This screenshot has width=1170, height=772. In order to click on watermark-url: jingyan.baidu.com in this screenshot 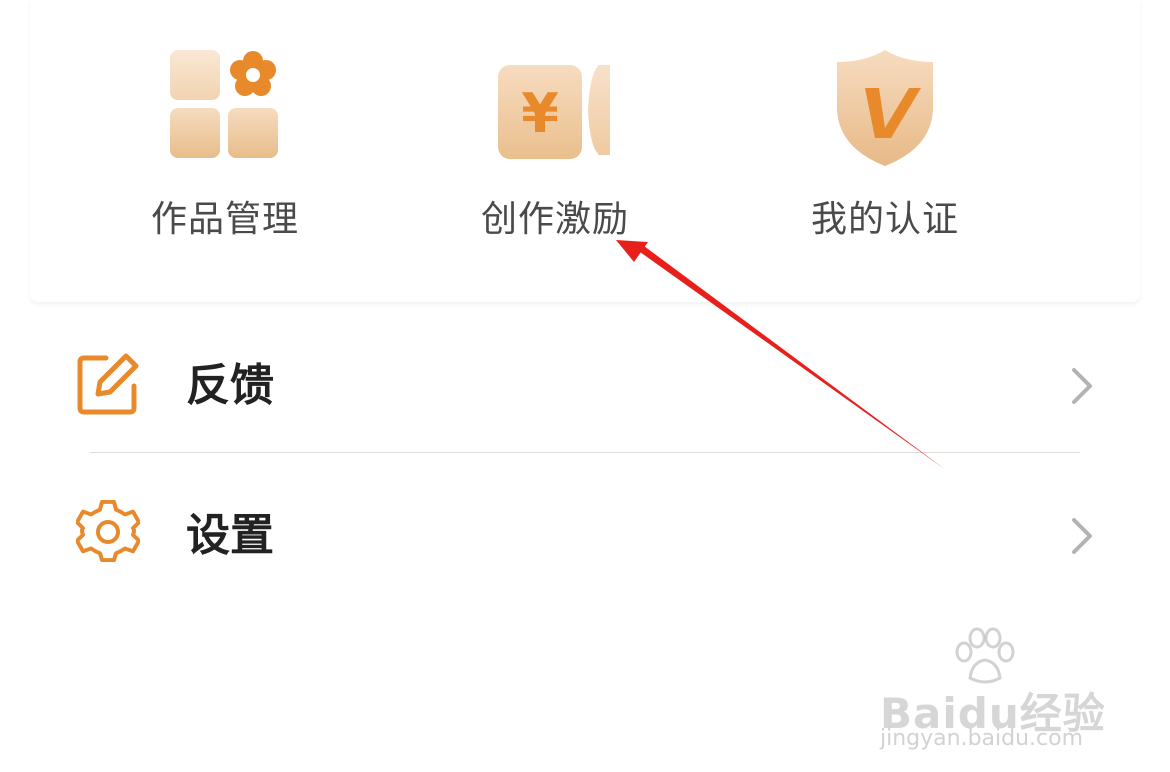, I will do `click(982, 738)`.